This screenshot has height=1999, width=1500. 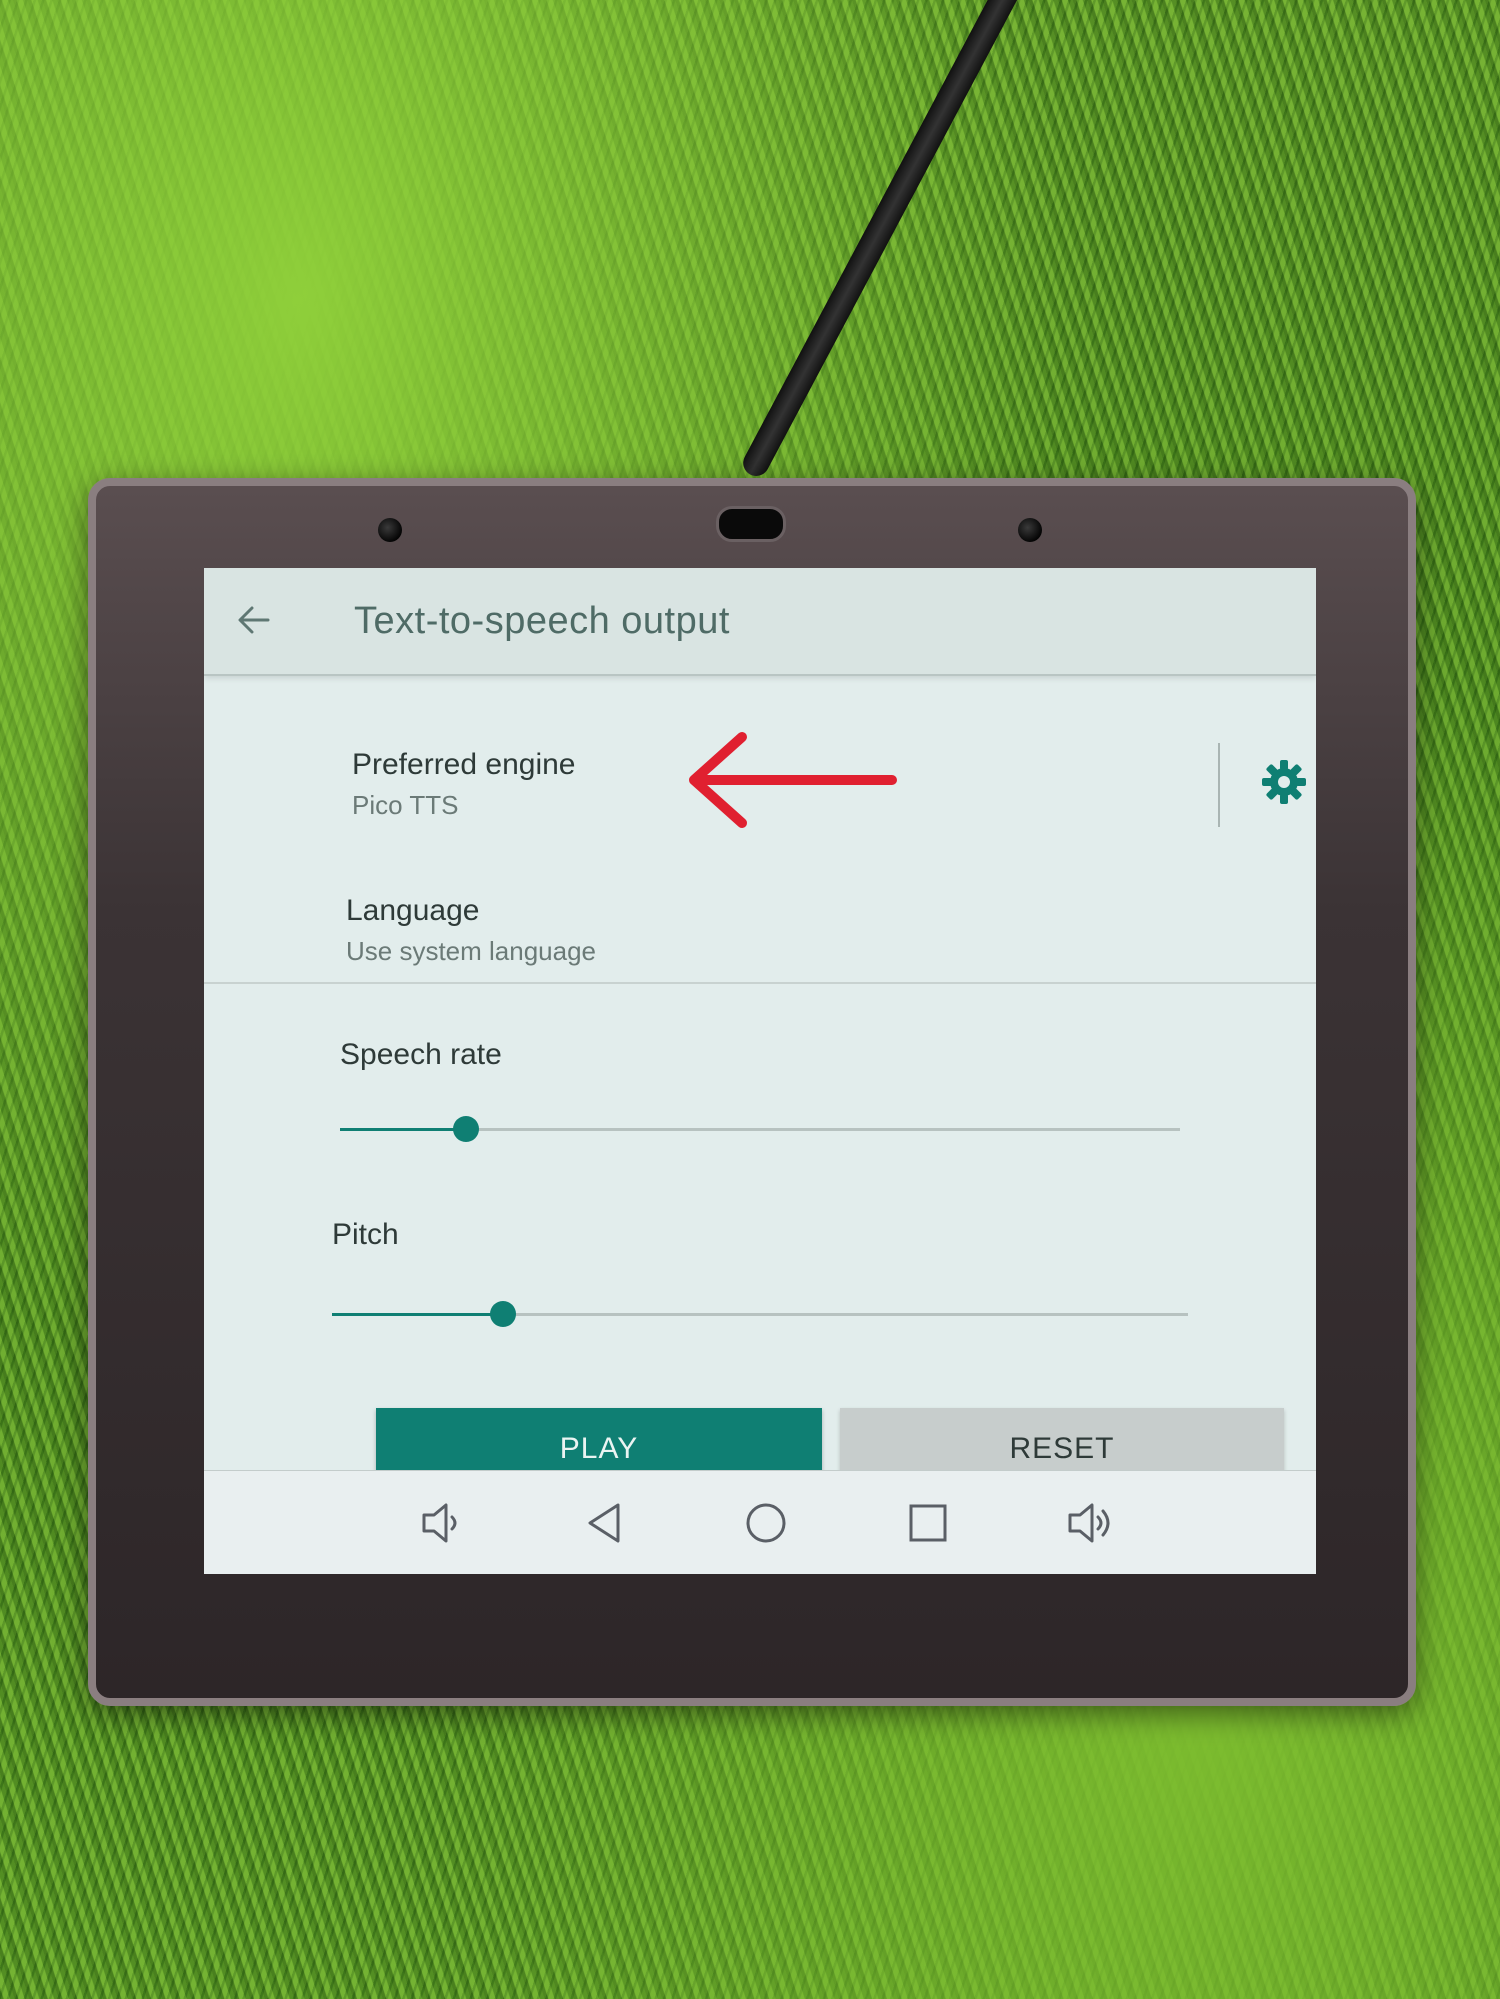 What do you see at coordinates (928, 1523) in the screenshot?
I see `recents-square-icon` at bounding box center [928, 1523].